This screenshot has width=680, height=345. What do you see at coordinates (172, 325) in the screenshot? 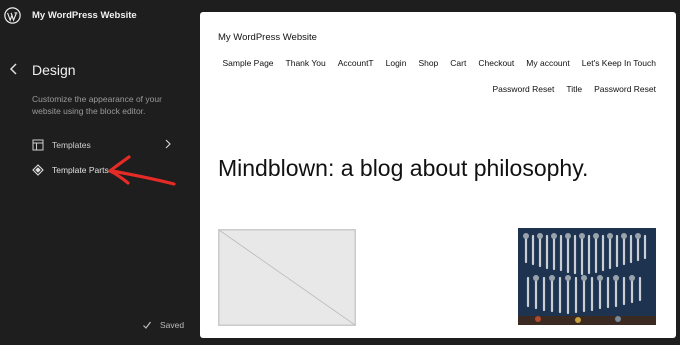
I see `save-status-label: Saved` at bounding box center [172, 325].